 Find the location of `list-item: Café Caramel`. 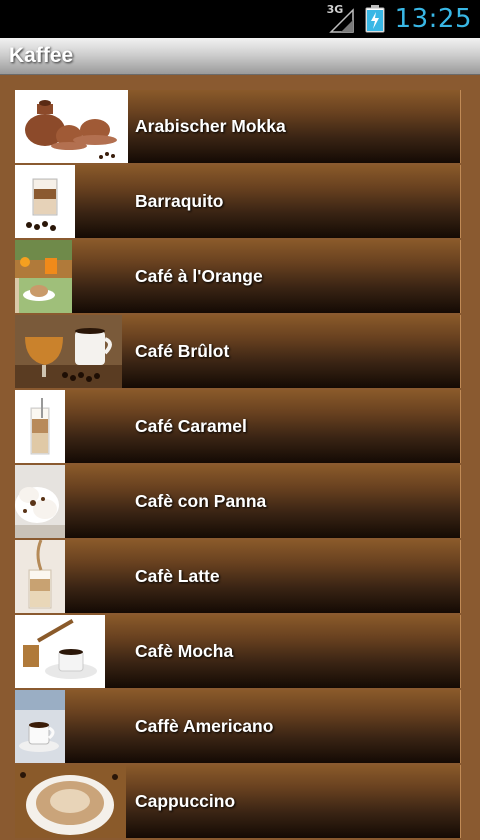

list-item: Café Caramel is located at coordinates (238, 426).